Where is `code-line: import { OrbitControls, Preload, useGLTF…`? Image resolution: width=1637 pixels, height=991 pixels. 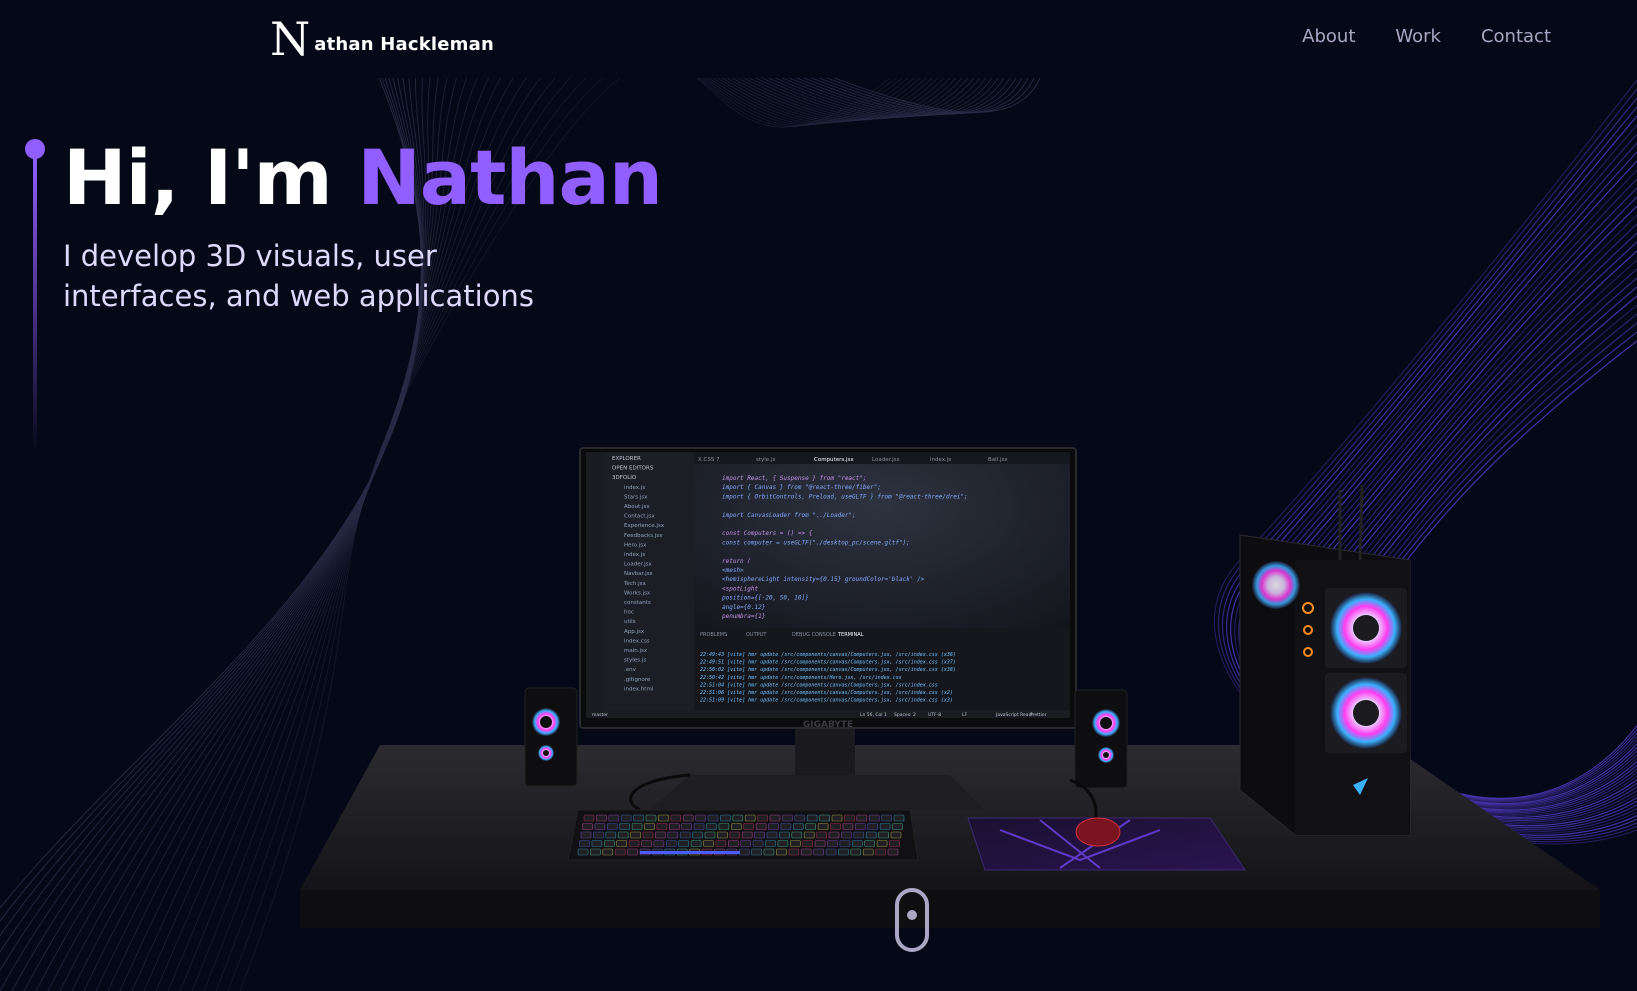 code-line: import { OrbitControls, Preload, useGLTF… is located at coordinates (845, 496).